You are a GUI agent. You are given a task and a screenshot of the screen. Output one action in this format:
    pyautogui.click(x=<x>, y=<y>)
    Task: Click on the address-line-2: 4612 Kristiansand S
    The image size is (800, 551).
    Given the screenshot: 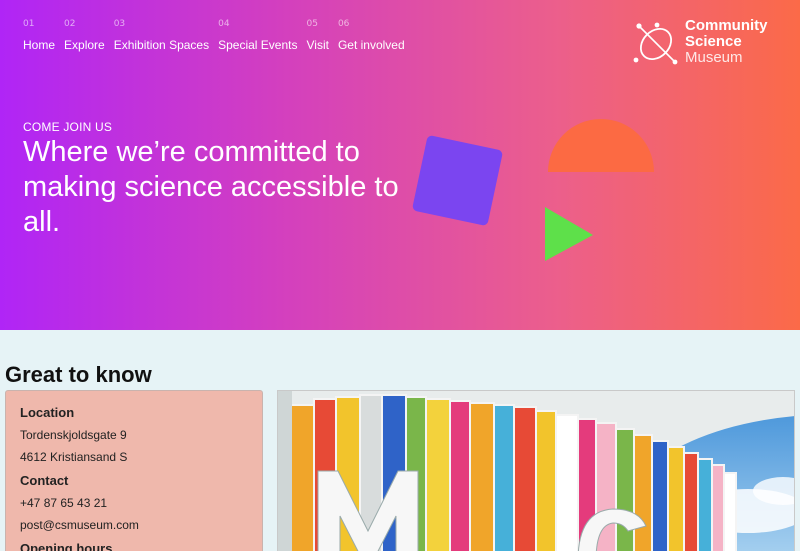 What is the action you would take?
    pyautogui.click(x=74, y=457)
    